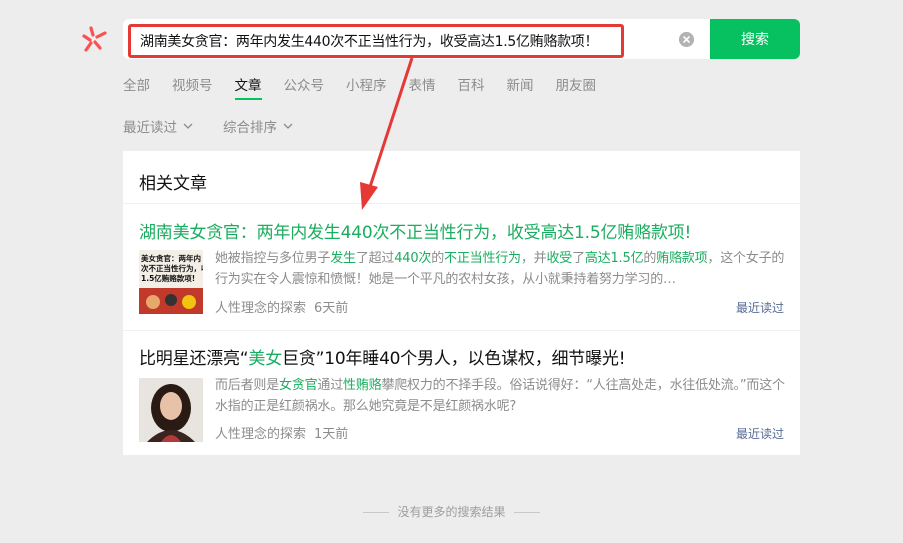  I want to click on tab-channels: 视频号, so click(192, 87).